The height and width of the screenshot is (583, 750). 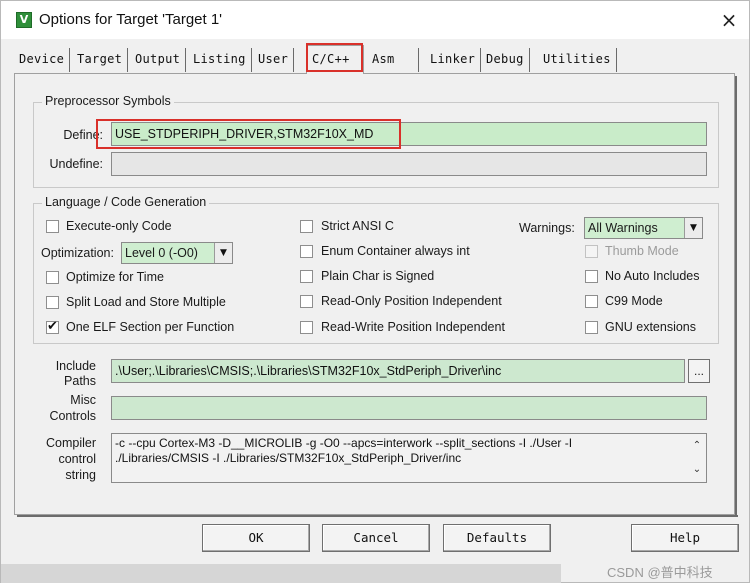 I want to click on compiler-label-line3: string, so click(x=80, y=475).